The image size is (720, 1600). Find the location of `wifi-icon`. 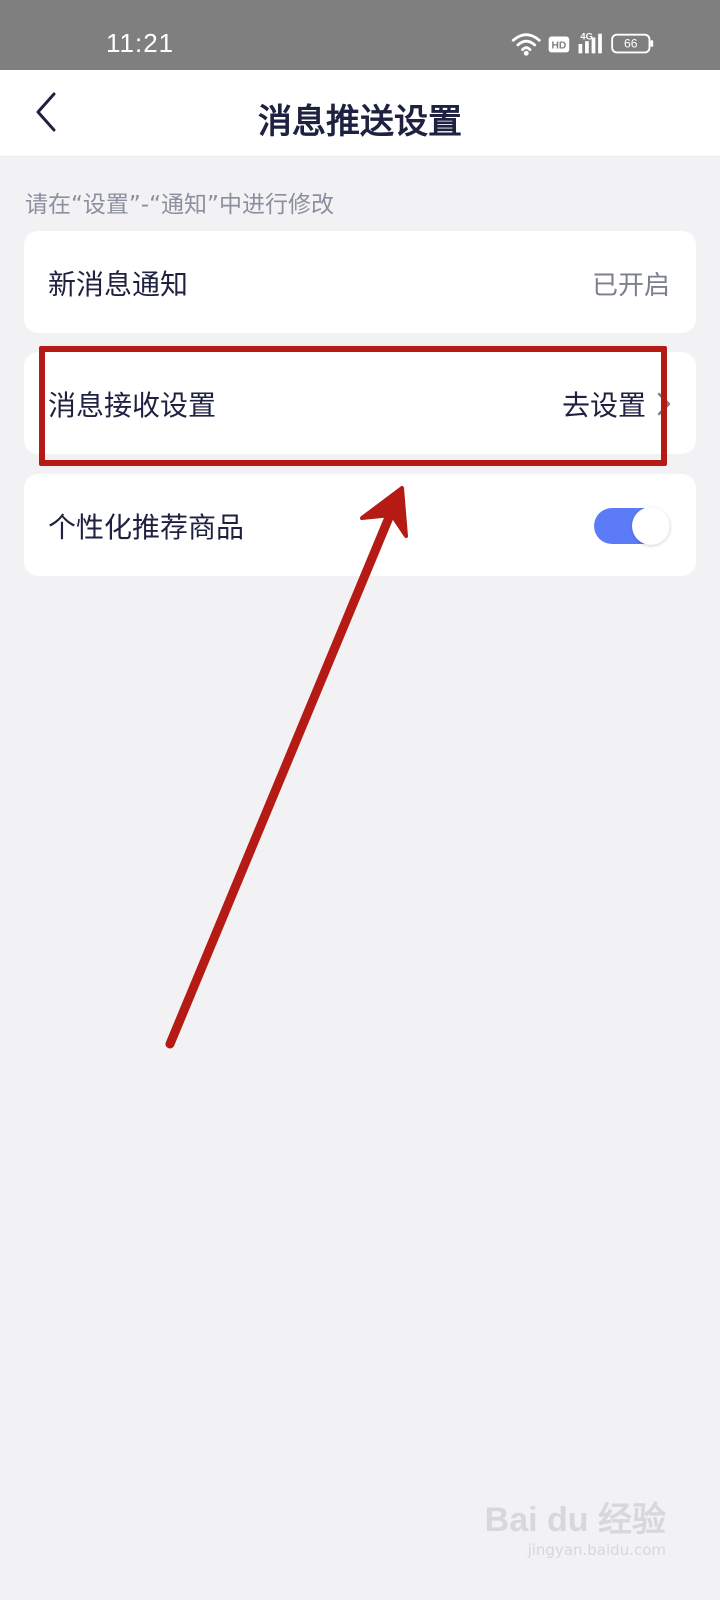

wifi-icon is located at coordinates (526, 42).